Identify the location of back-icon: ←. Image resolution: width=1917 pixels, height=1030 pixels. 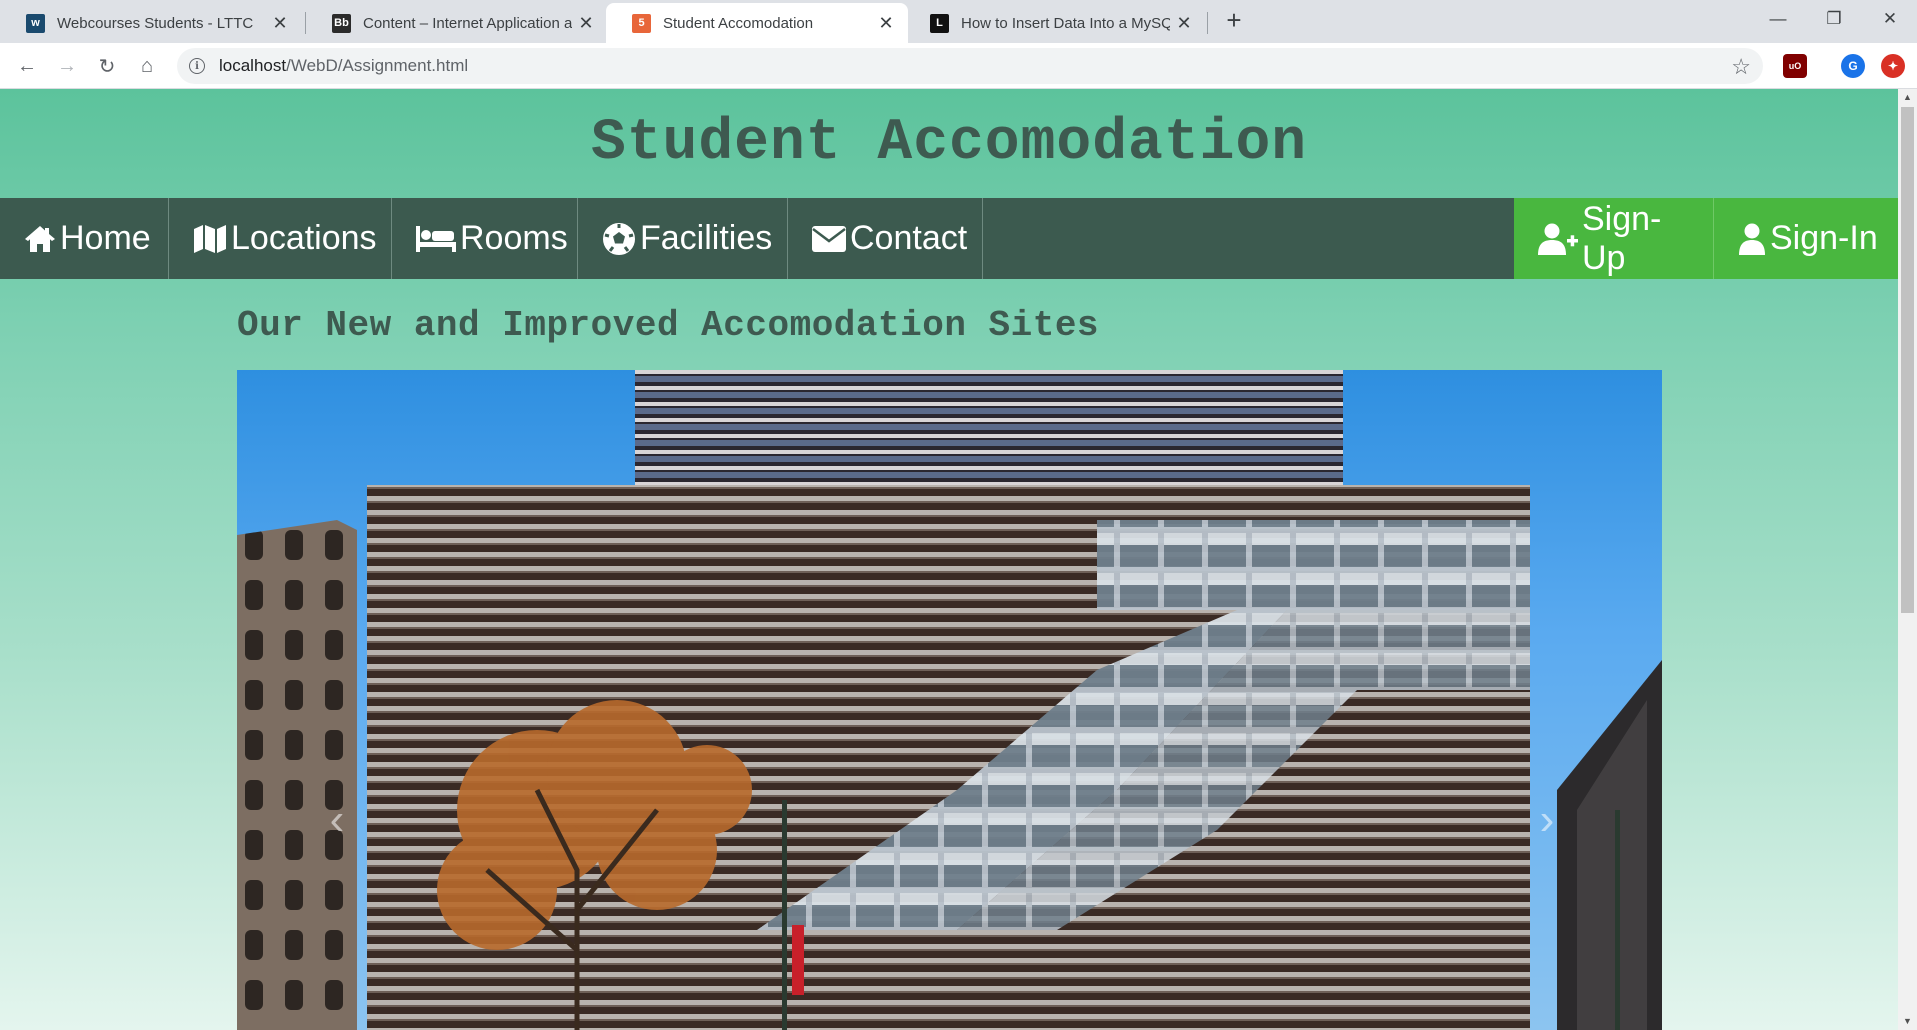
(27, 66).